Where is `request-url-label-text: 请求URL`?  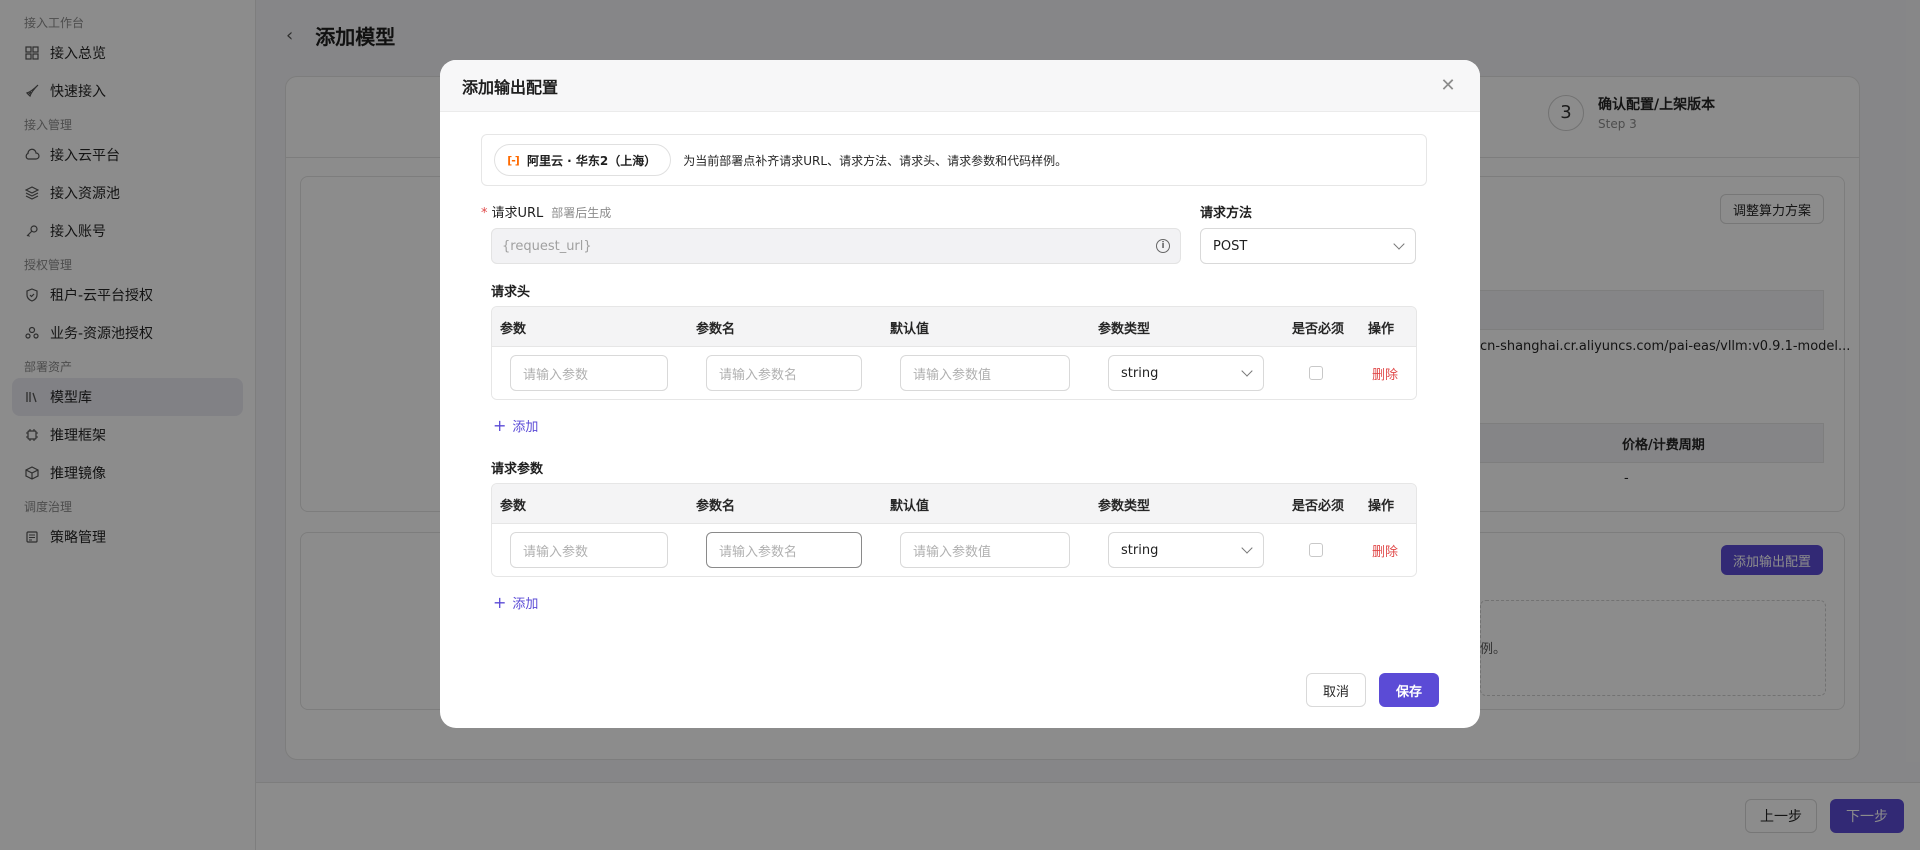 request-url-label-text: 请求URL is located at coordinates (517, 213).